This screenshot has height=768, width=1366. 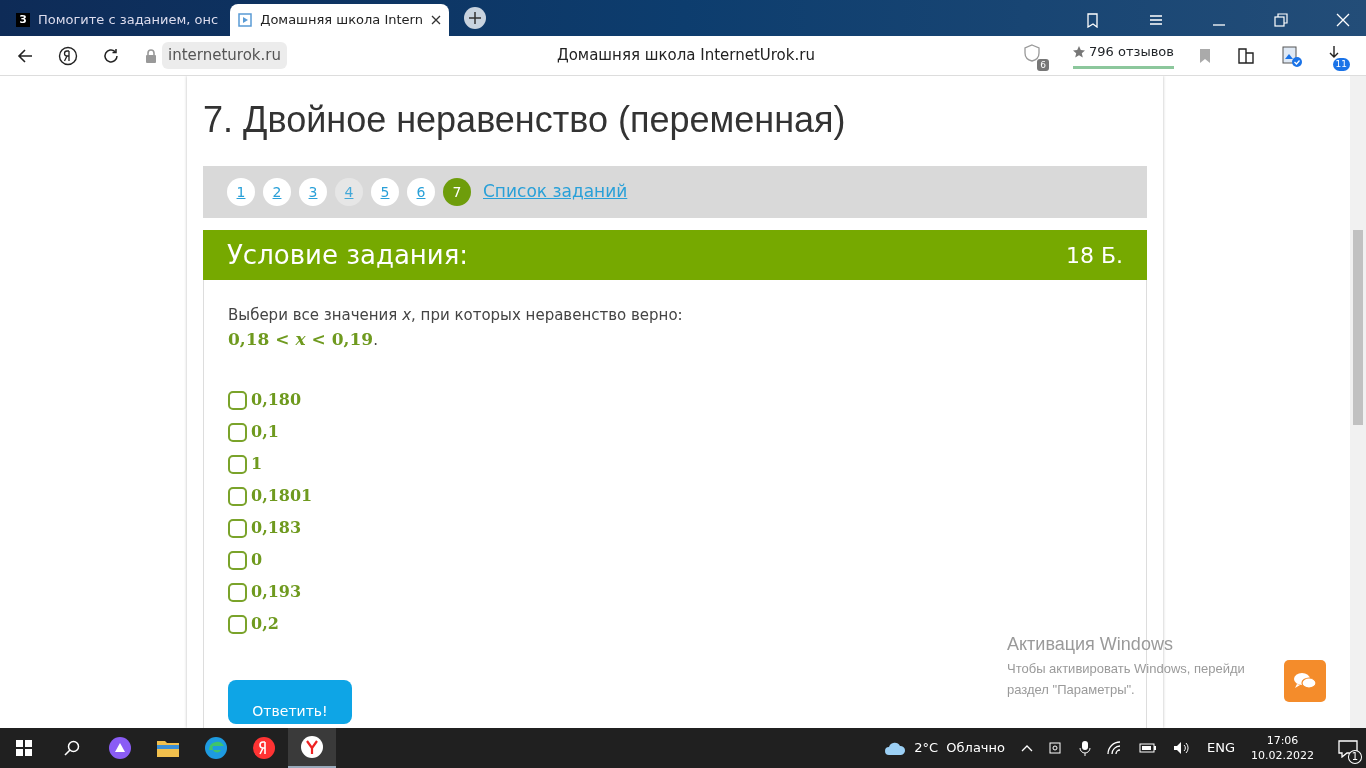 I want to click on option-label: 0, so click(x=257, y=560).